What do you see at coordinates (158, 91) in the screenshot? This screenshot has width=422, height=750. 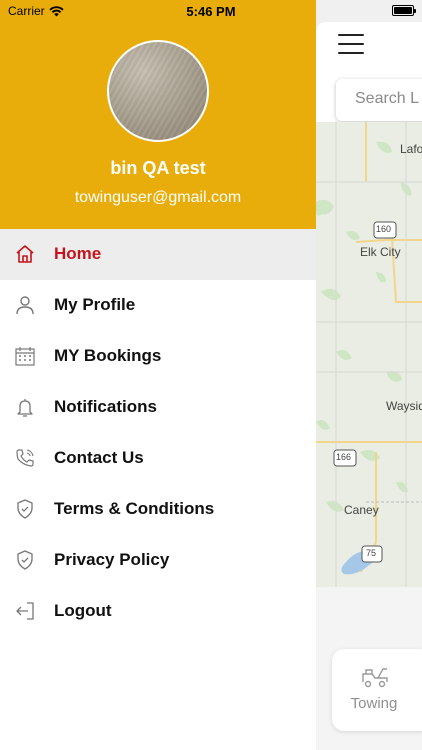 I see `avatar` at bounding box center [158, 91].